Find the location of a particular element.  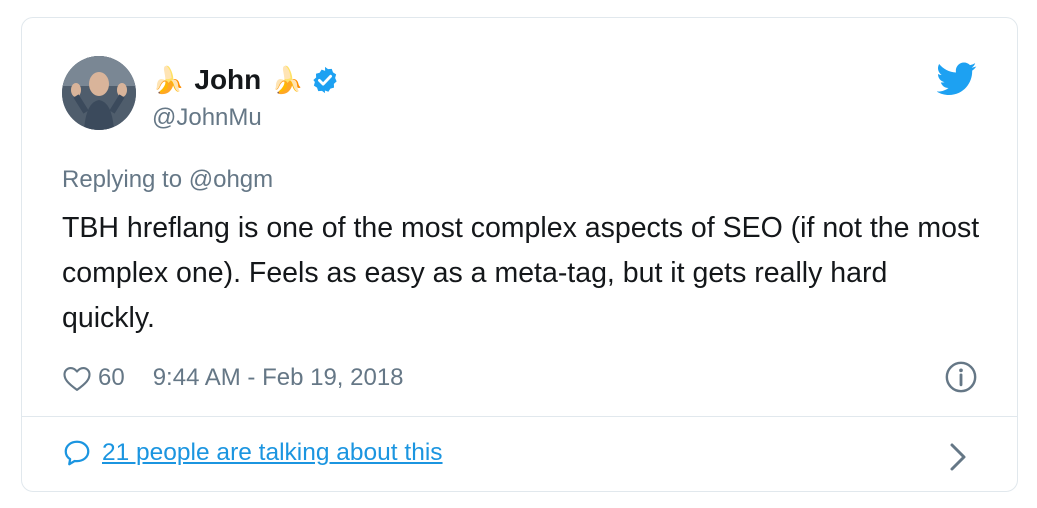

author-name: John is located at coordinates (227, 80).